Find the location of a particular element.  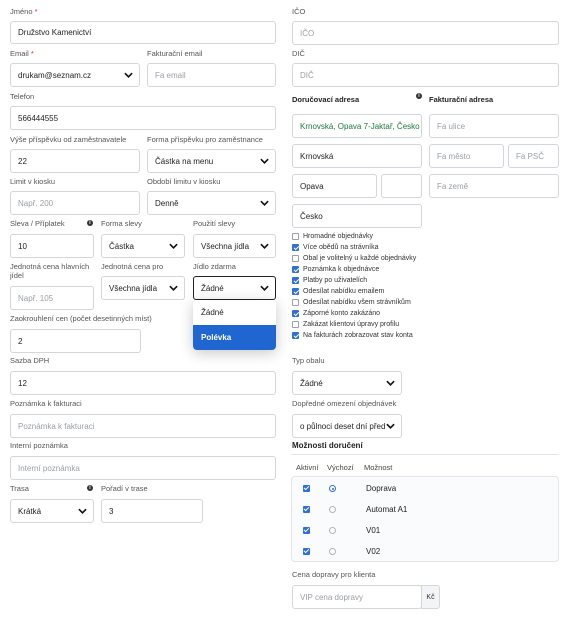

checkbox-obal-volitelny: Obal je volitelný u každé objednávky is located at coordinates (354, 258).